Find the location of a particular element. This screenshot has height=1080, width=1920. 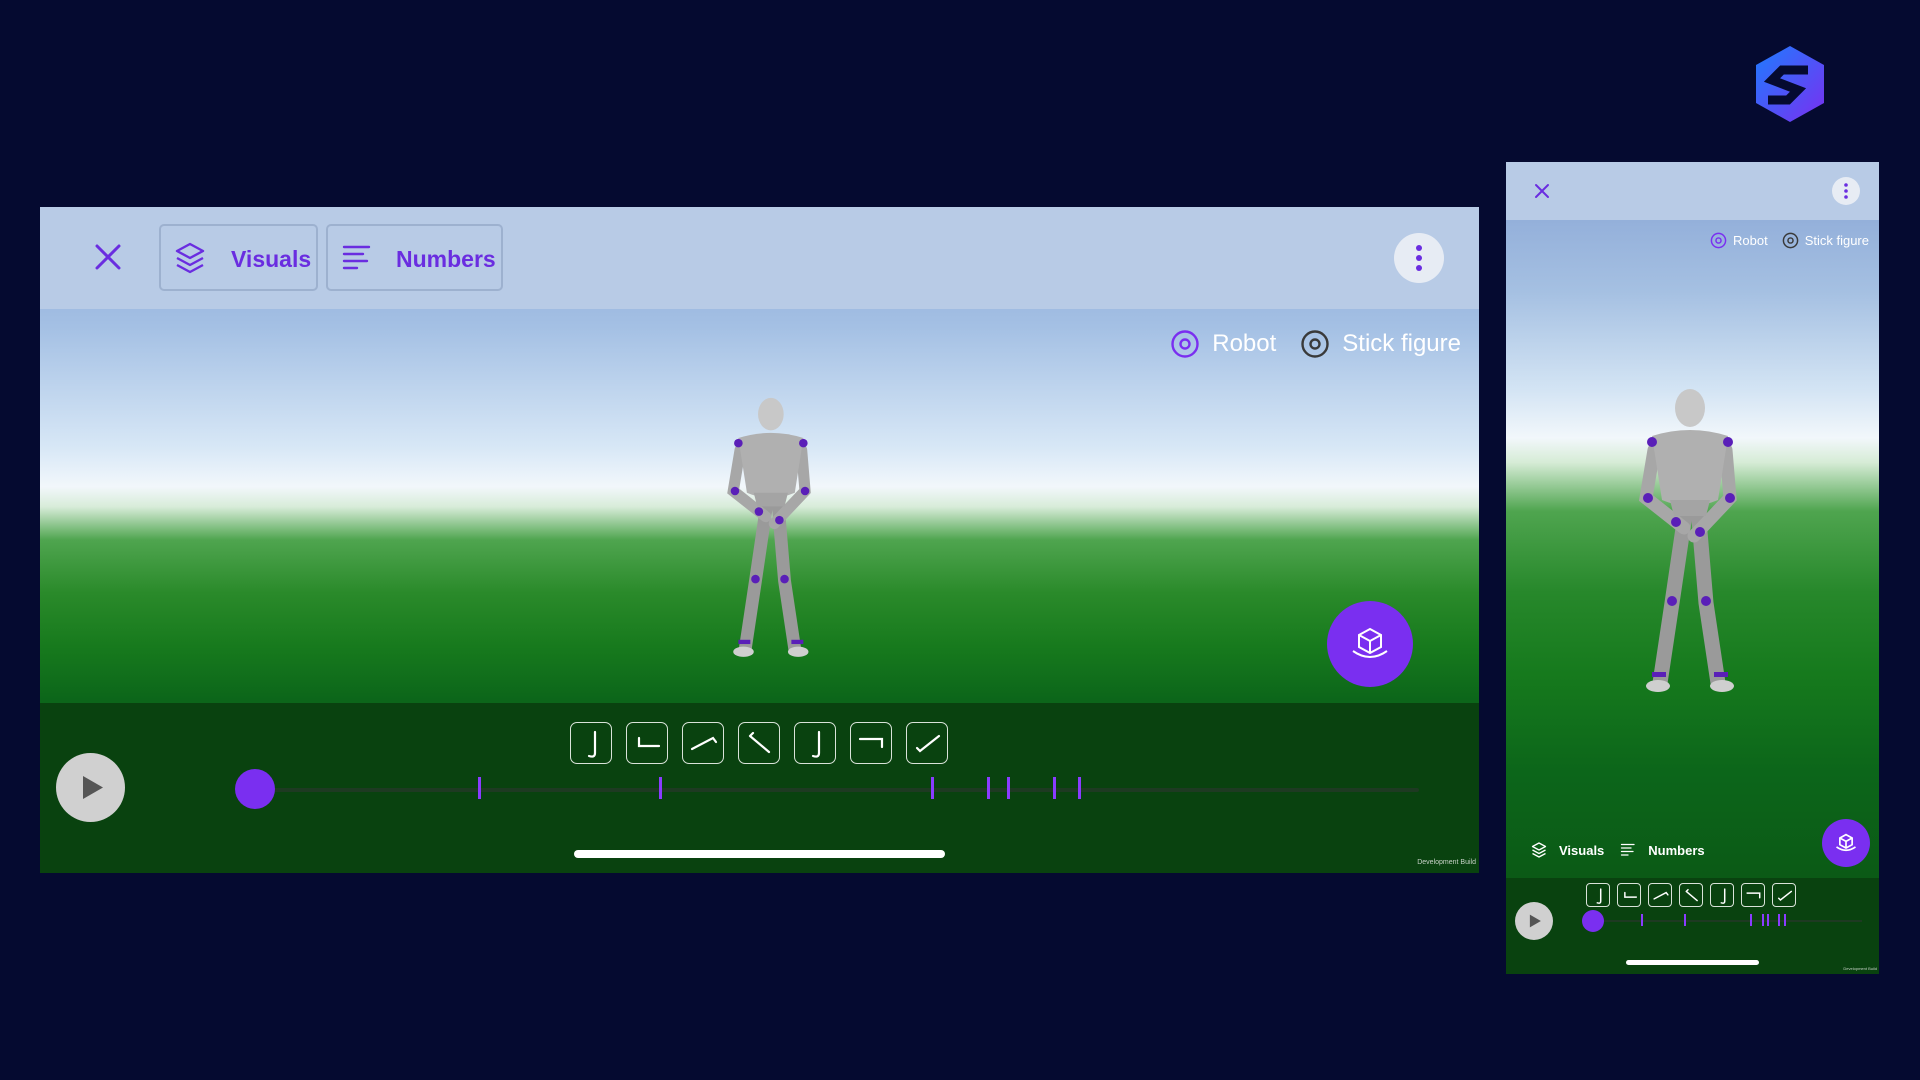

portrait-app-window: Robot Stick figure is located at coordinates (1692, 568).